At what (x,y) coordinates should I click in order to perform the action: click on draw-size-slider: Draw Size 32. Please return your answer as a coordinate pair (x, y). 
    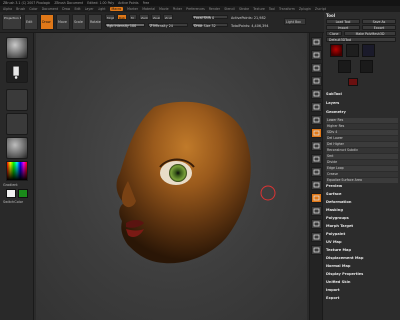
    Looking at the image, I should click on (210, 25).